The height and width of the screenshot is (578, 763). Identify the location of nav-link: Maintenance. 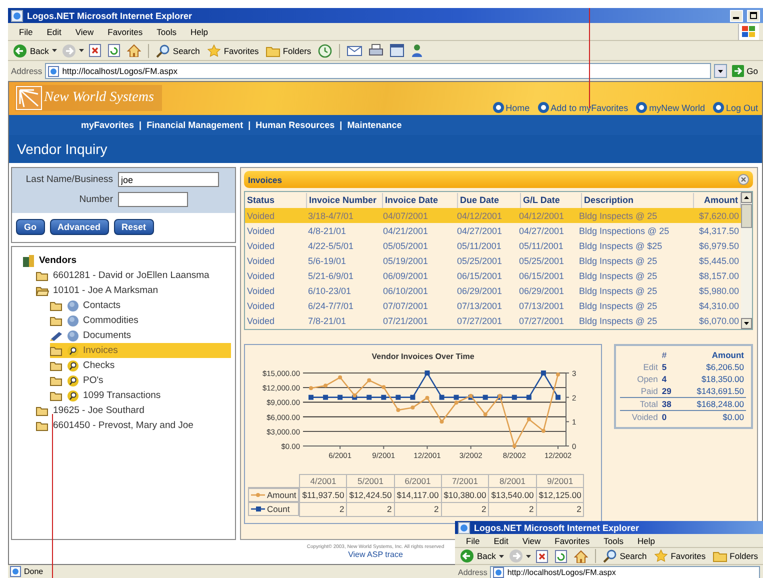
(374, 125).